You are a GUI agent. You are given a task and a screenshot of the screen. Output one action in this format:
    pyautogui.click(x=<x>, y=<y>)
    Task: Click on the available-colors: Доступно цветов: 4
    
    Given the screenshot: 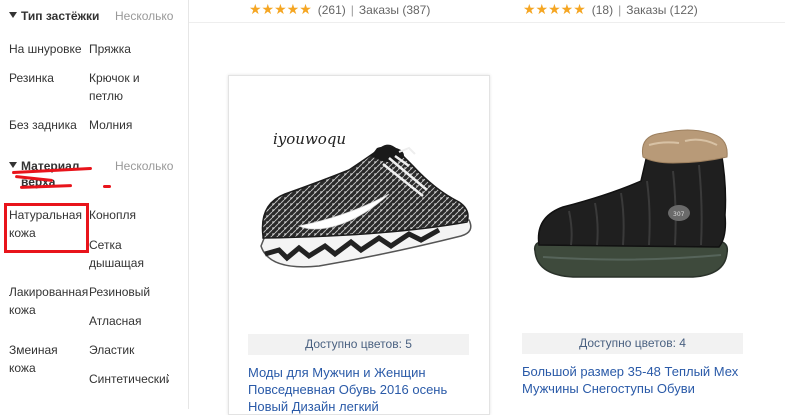 What is the action you would take?
    pyautogui.click(x=632, y=343)
    